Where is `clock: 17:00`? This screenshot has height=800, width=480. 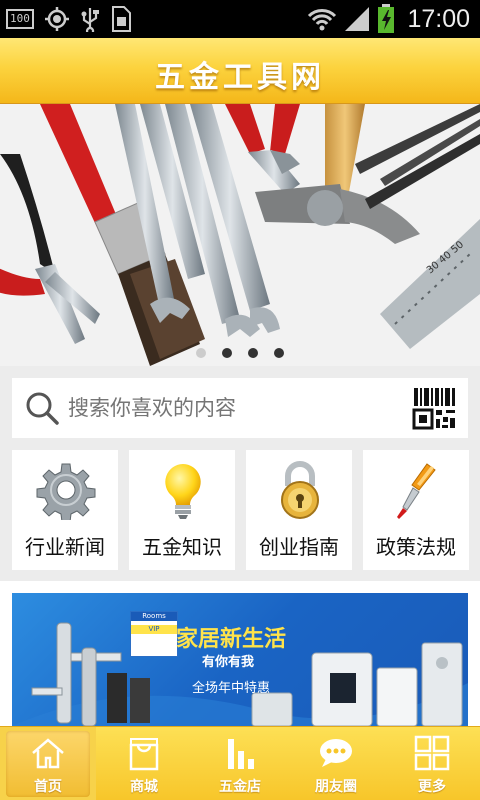 clock: 17:00 is located at coordinates (438, 18).